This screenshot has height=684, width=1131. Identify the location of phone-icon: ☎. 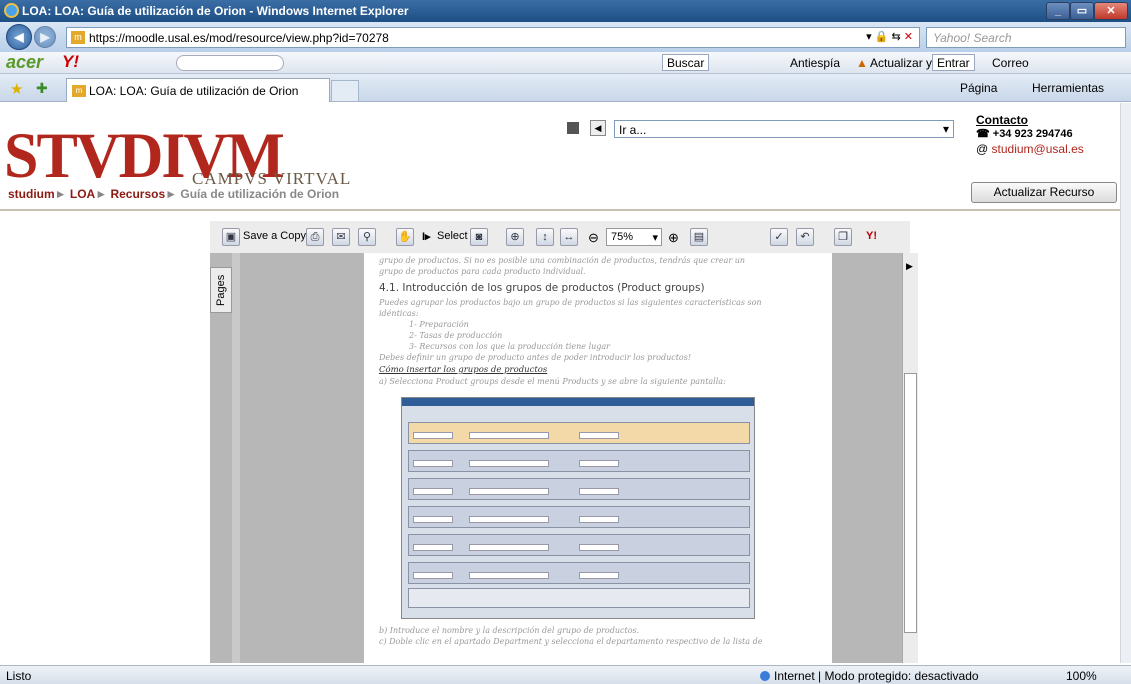
(983, 134).